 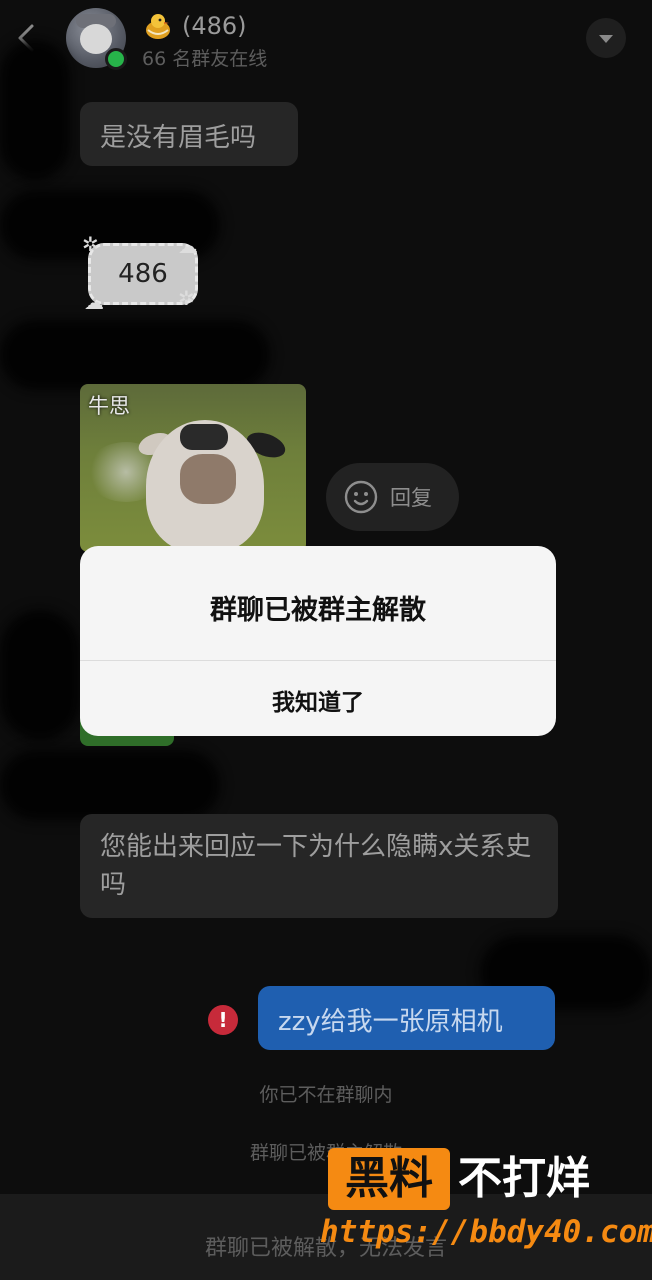 What do you see at coordinates (406, 1018) in the screenshot?
I see `my-message-bubble: zzy给我一张原相机` at bounding box center [406, 1018].